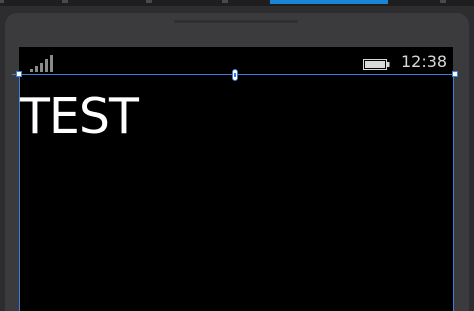 The height and width of the screenshot is (311, 474). What do you see at coordinates (329, 2) in the screenshot?
I see `active-tab-indicator` at bounding box center [329, 2].